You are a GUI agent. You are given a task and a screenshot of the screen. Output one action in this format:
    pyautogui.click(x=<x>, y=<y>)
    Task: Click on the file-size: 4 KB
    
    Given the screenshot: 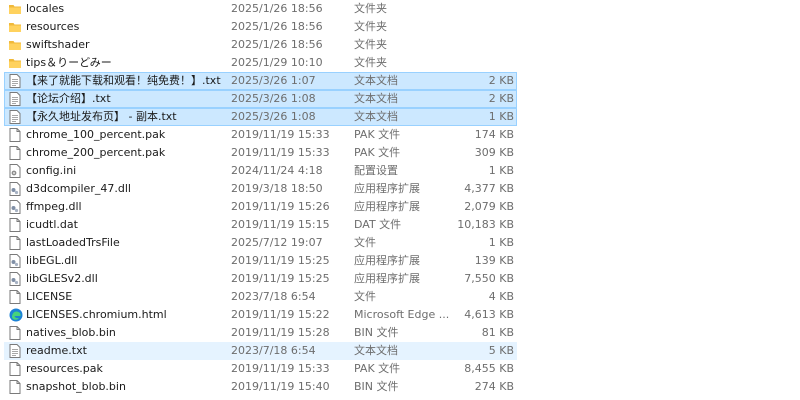 What is the action you would take?
    pyautogui.click(x=501, y=296)
    